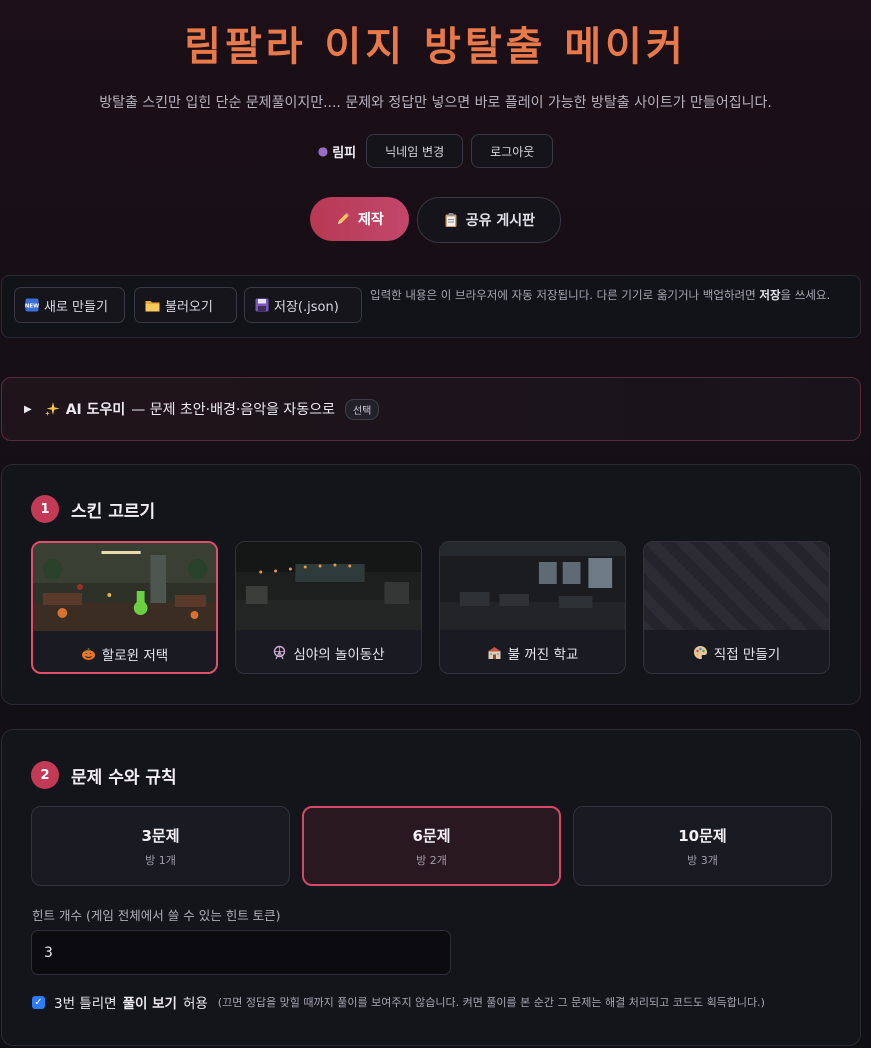 The width and height of the screenshot is (871, 1048). I want to click on new-badge-icon: NEW, so click(32, 305).